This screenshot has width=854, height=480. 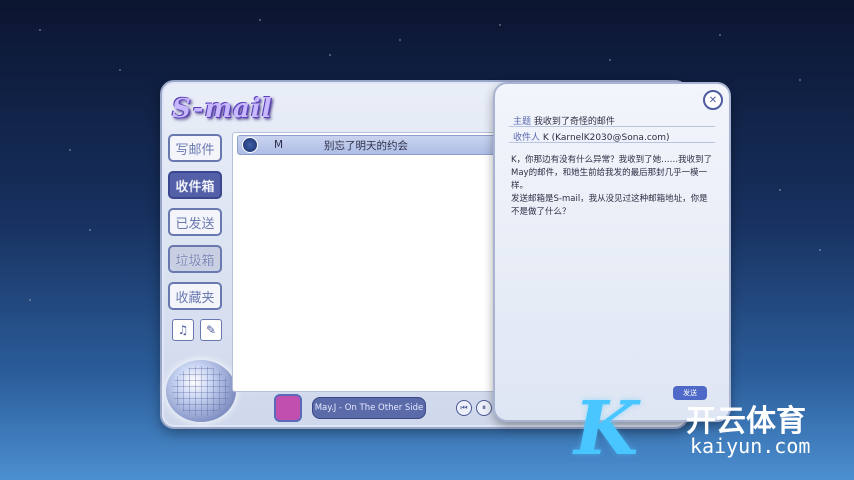 What do you see at coordinates (366, 145) in the screenshot?
I see `mail-subject: 别忘了明天的约会` at bounding box center [366, 145].